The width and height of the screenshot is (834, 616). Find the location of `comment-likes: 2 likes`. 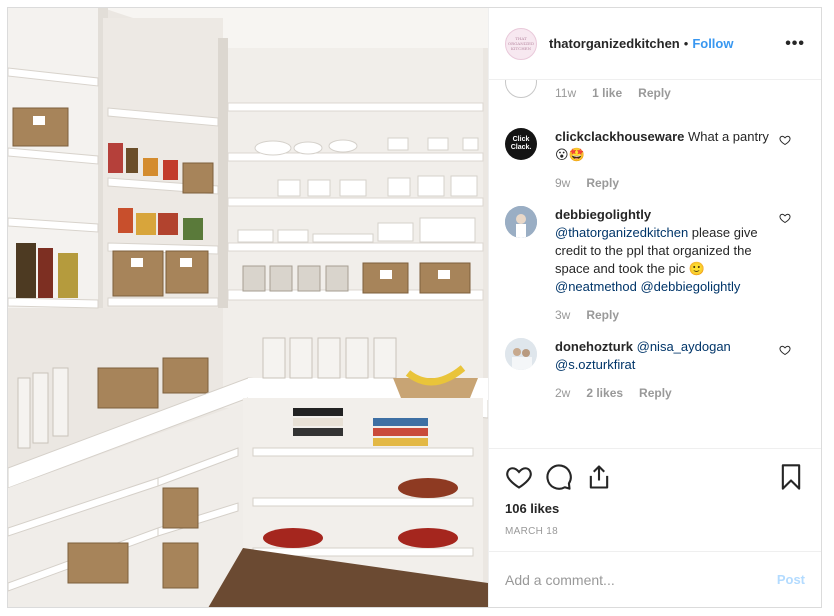

comment-likes: 2 likes is located at coordinates (604, 393).